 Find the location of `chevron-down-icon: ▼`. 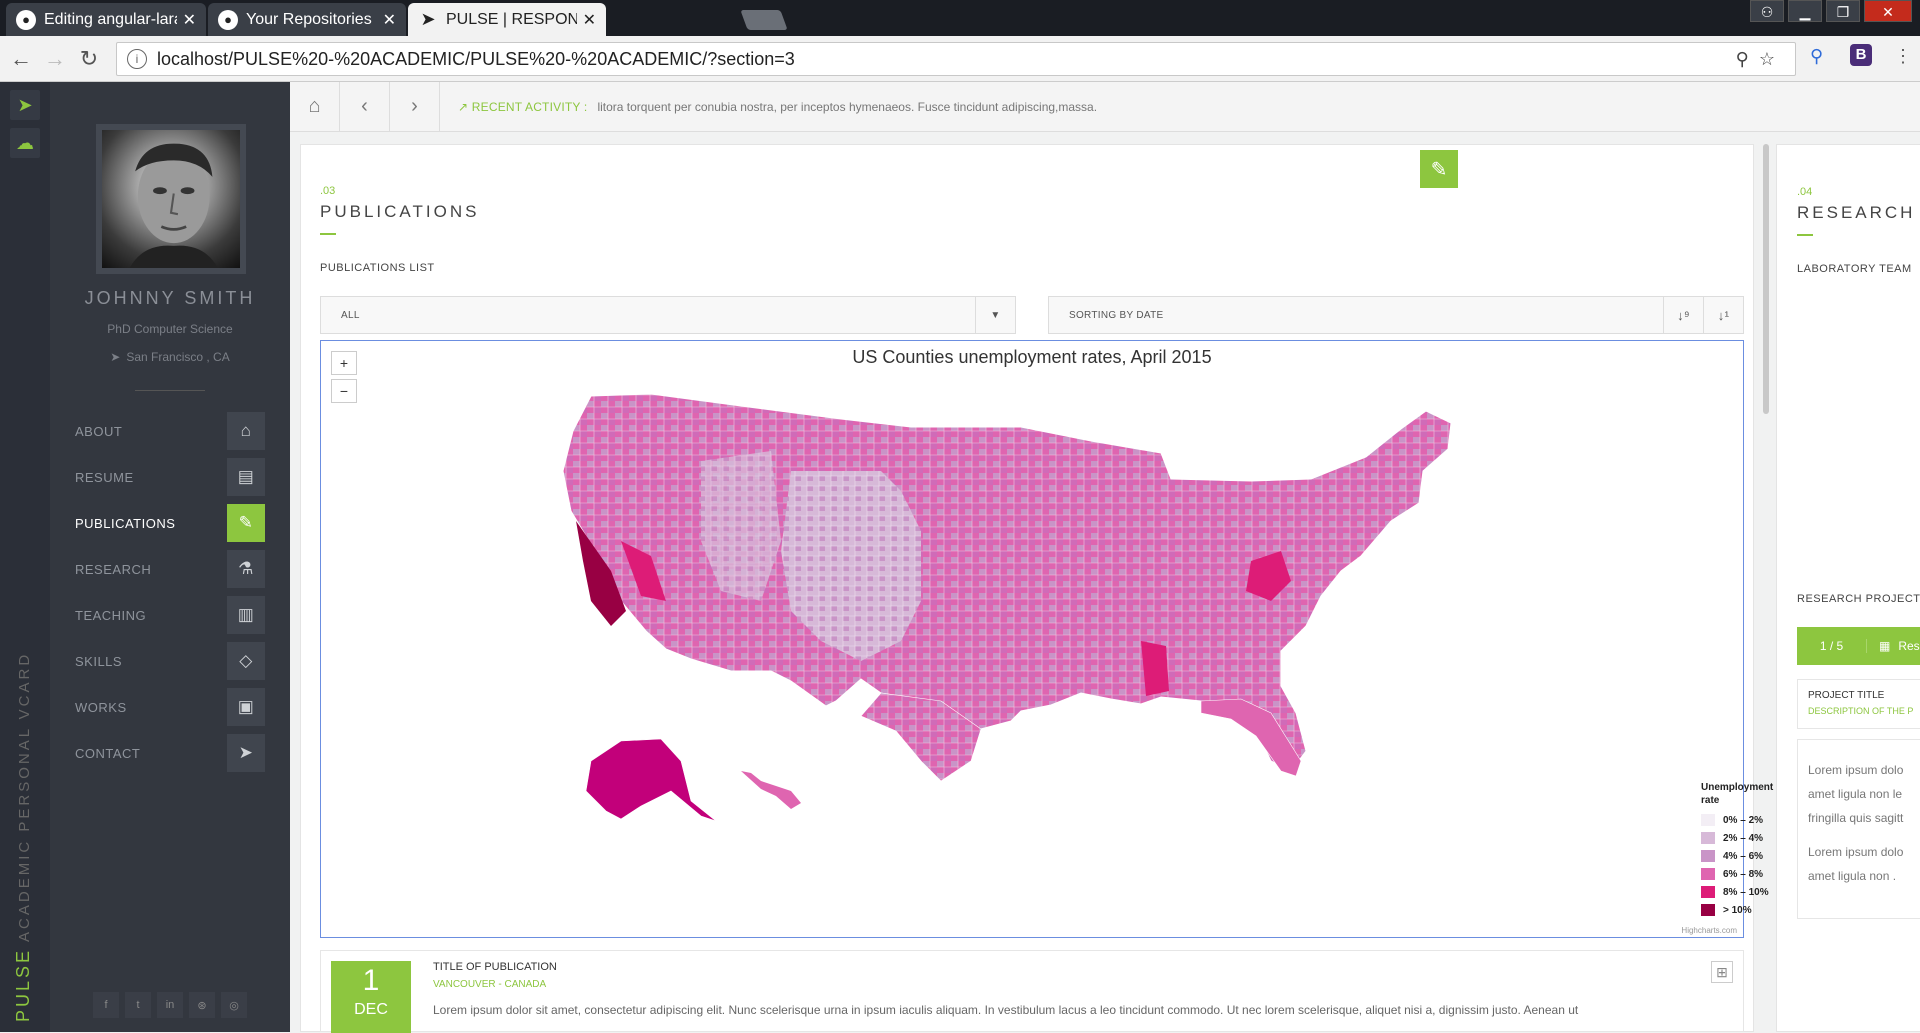

chevron-down-icon: ▼ is located at coordinates (995, 315).